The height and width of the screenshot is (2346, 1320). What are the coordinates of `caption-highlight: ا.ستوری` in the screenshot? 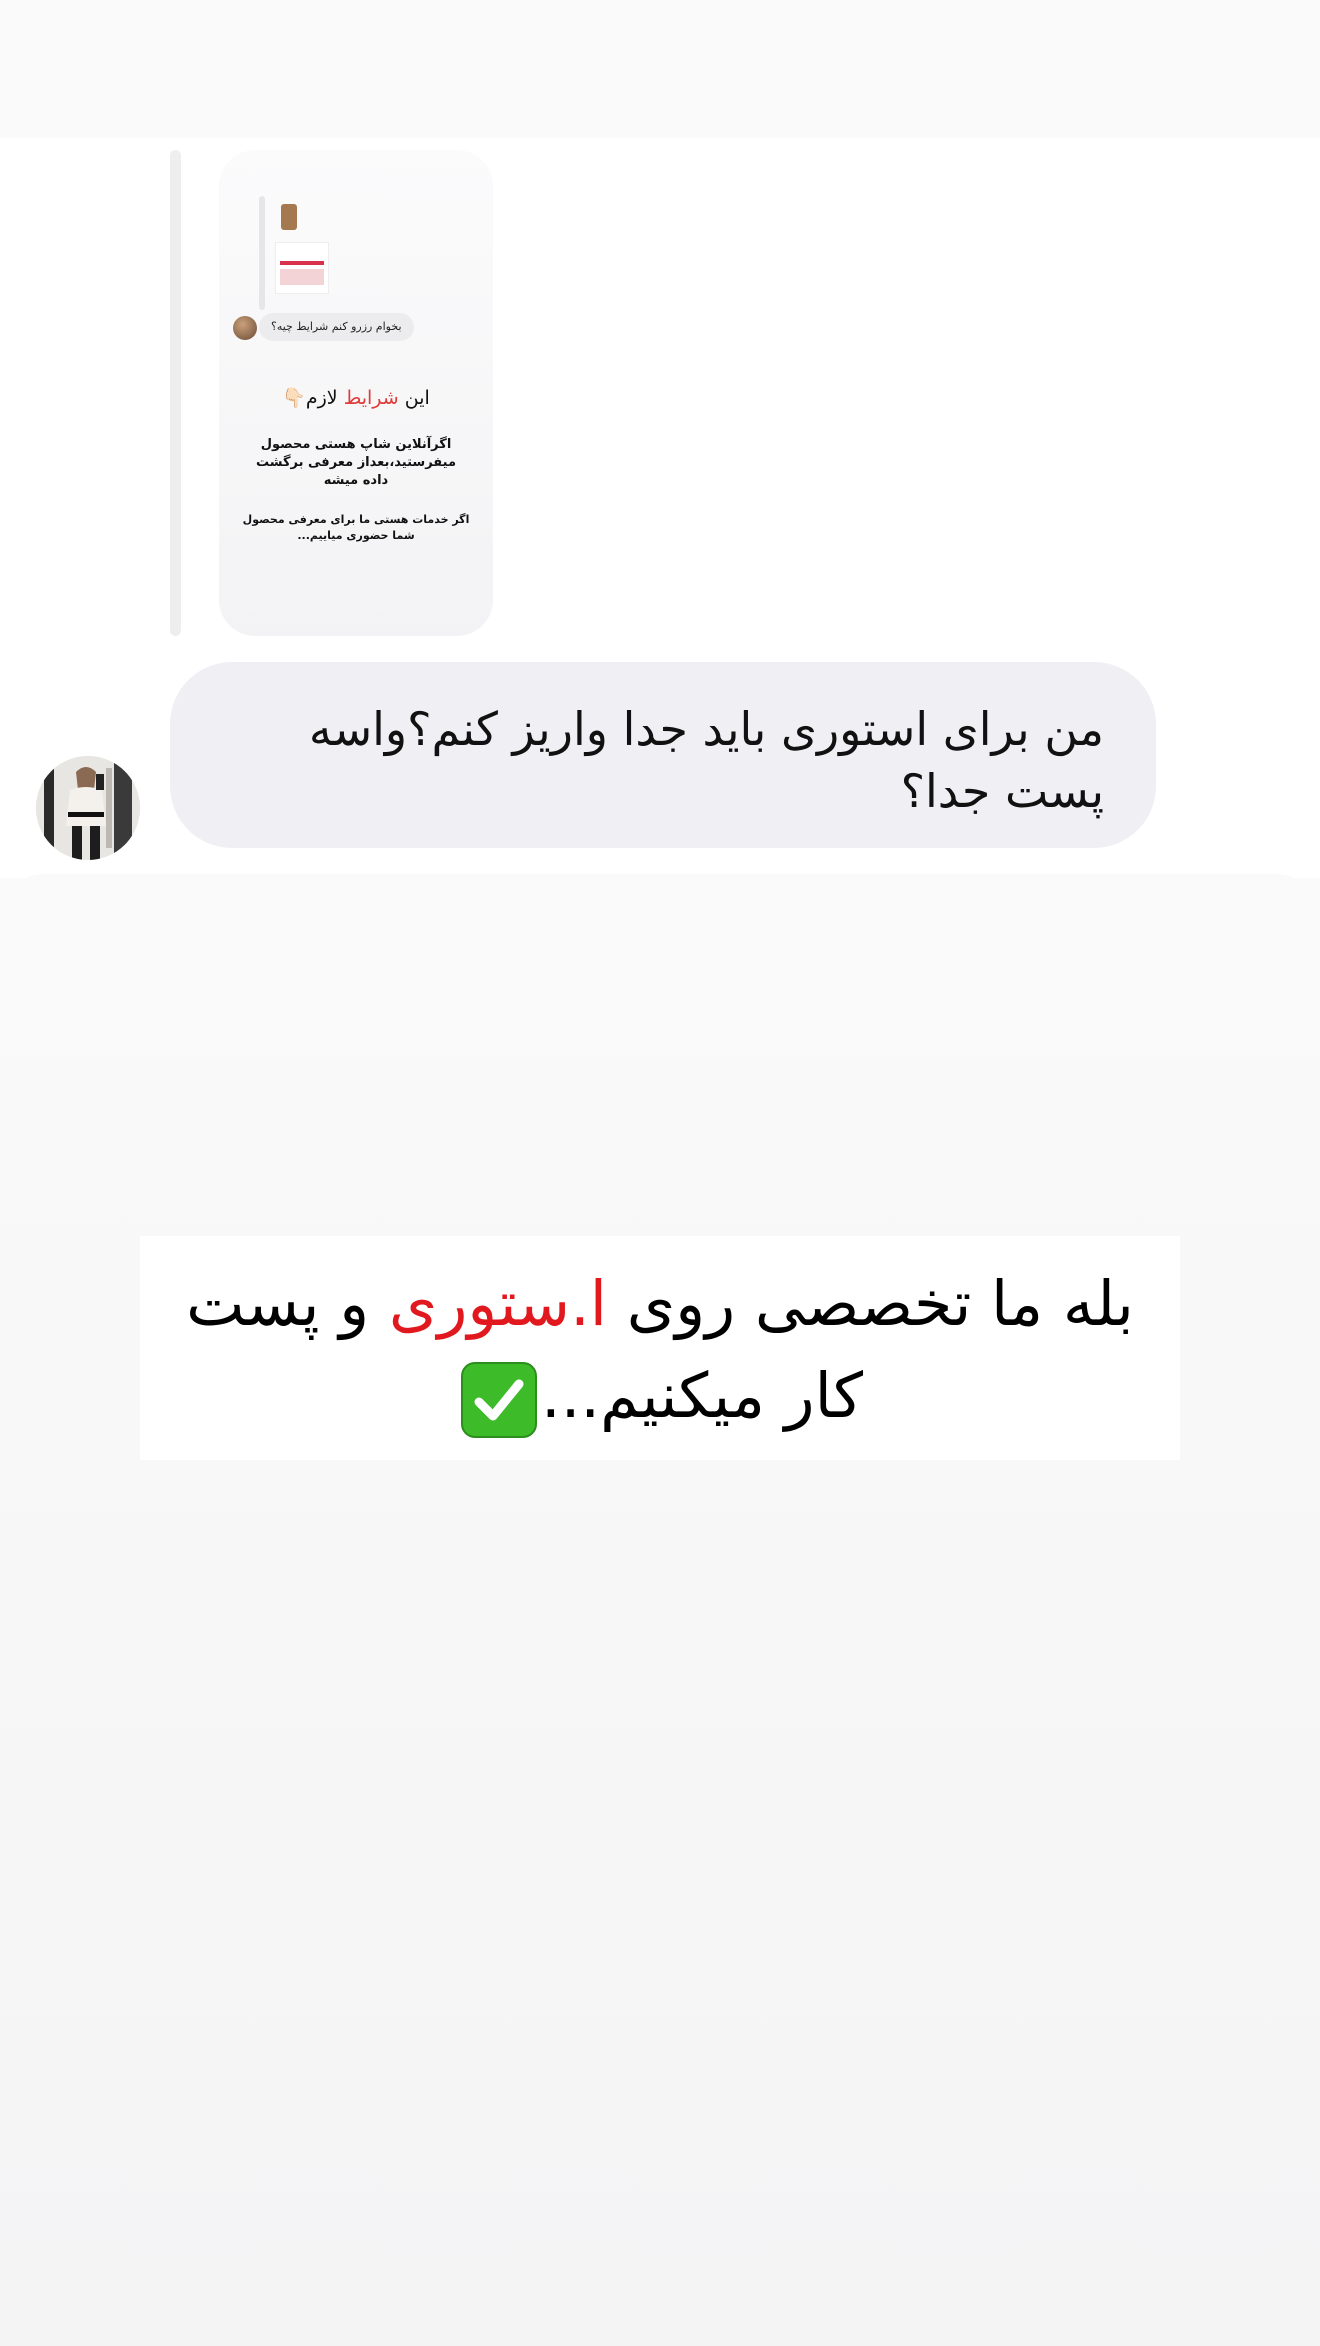 It's located at (498, 1303).